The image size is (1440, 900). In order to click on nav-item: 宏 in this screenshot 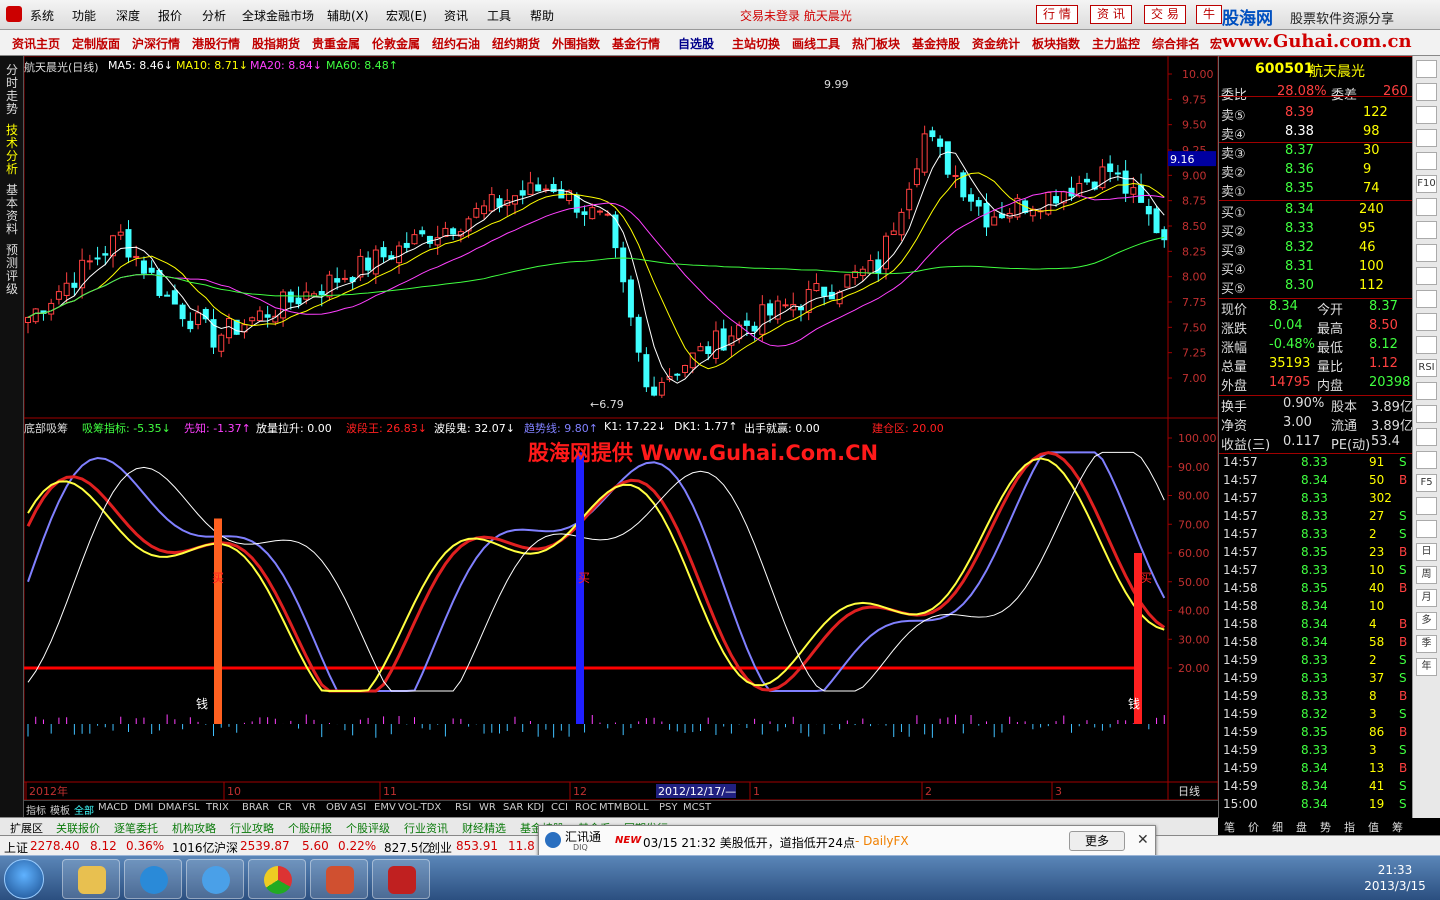, I will do `click(1216, 43)`.